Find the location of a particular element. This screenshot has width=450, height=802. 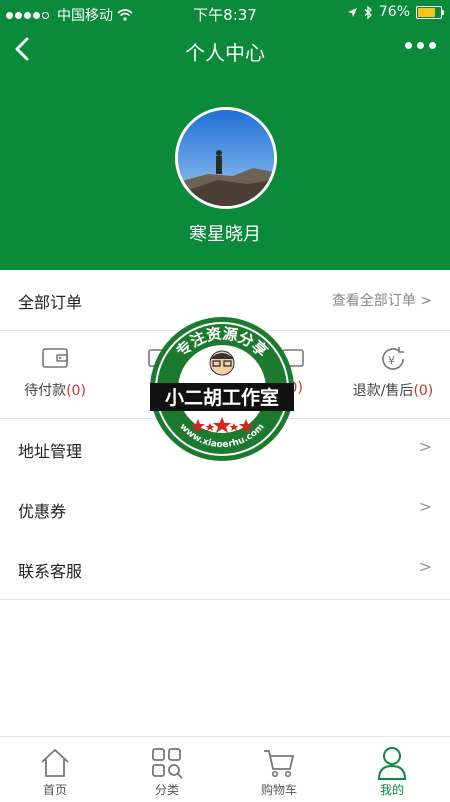

menu-item-label: 地址管理 is located at coordinates (50, 451).